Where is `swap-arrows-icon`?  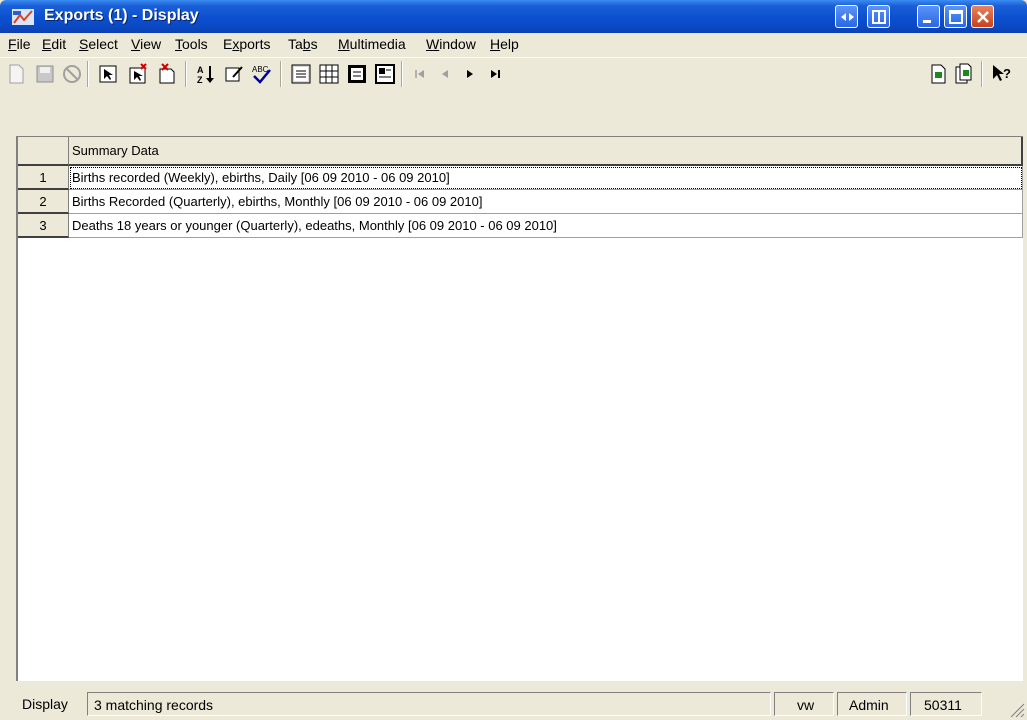 swap-arrows-icon is located at coordinates (847, 17).